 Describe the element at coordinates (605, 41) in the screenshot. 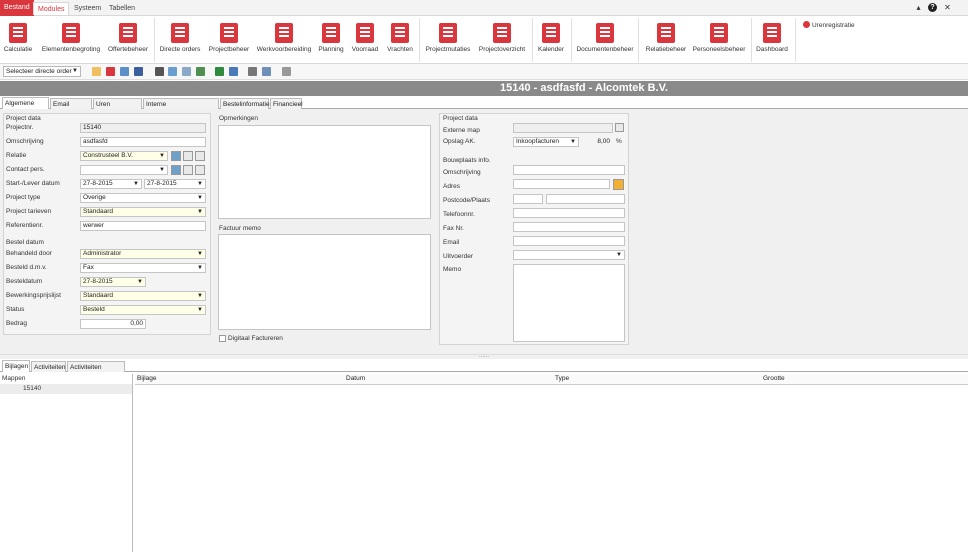

I see `documentenbeheer-button: Documentenbeheer` at that location.